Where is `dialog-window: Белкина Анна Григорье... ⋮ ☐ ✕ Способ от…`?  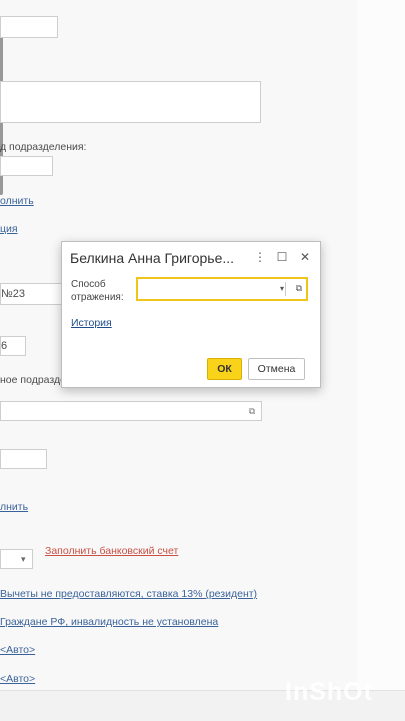
dialog-window: Белкина Анна Григорье... ⋮ ☐ ✕ Способ от… is located at coordinates (191, 314).